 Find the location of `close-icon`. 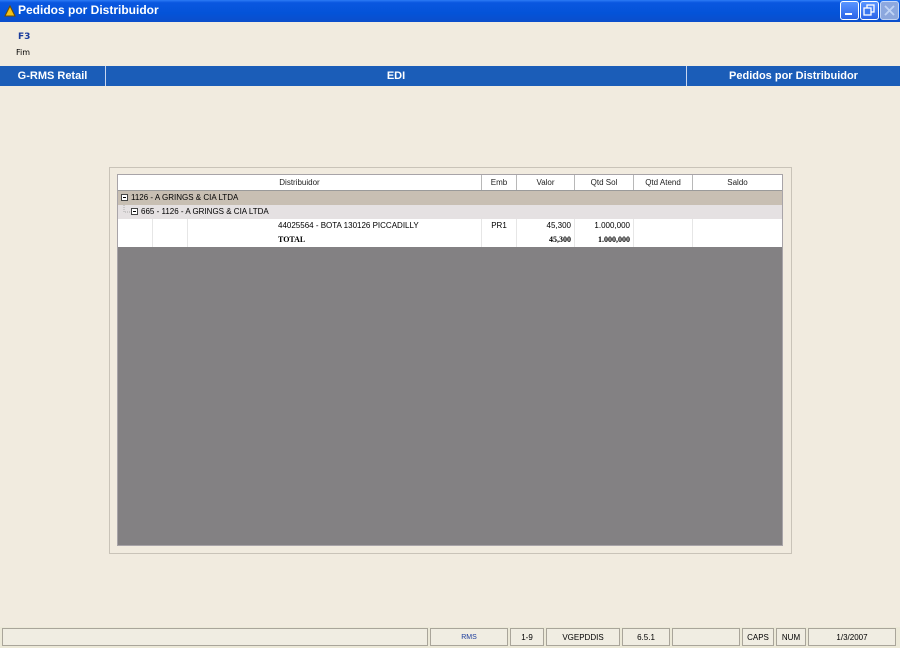

close-icon is located at coordinates (889, 10).